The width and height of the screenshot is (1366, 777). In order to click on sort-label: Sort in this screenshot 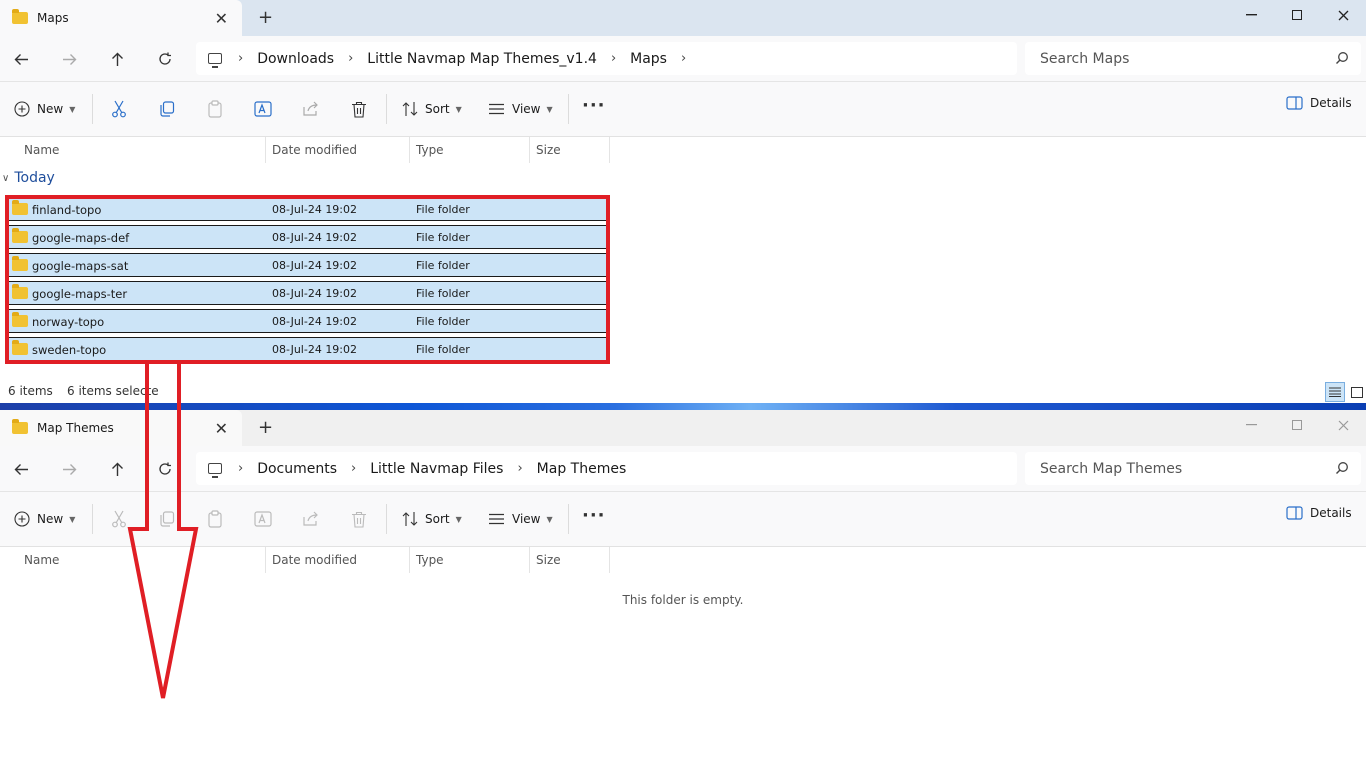, I will do `click(437, 519)`.